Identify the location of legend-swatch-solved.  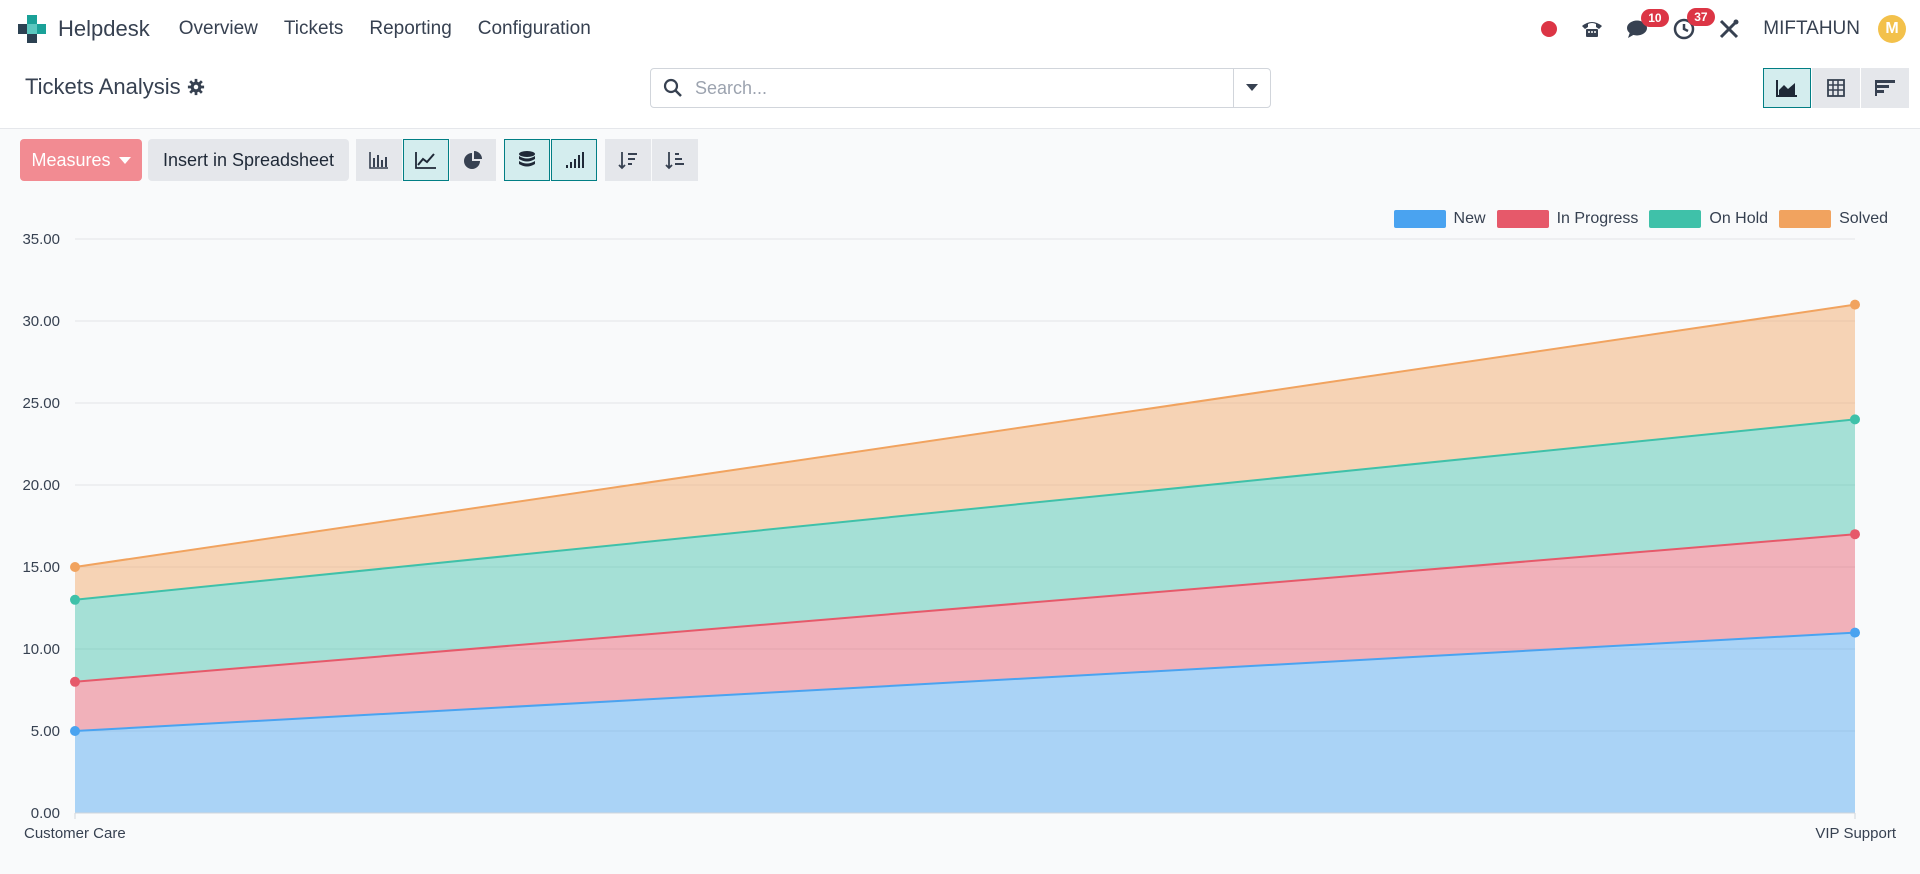
(1805, 219).